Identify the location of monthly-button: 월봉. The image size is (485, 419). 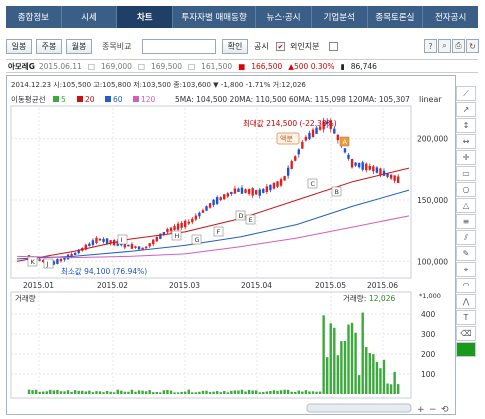
(79, 46).